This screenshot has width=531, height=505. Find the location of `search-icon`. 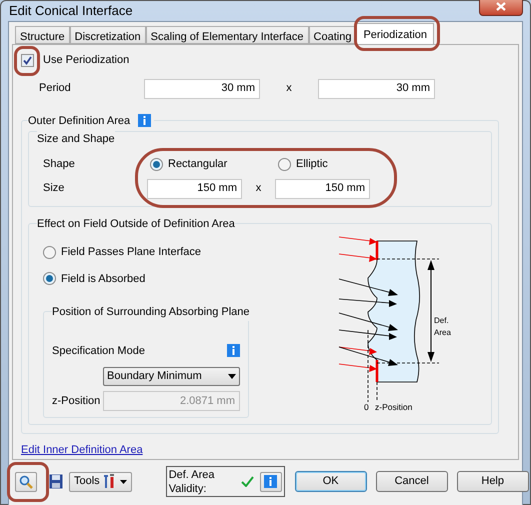

search-icon is located at coordinates (26, 481).